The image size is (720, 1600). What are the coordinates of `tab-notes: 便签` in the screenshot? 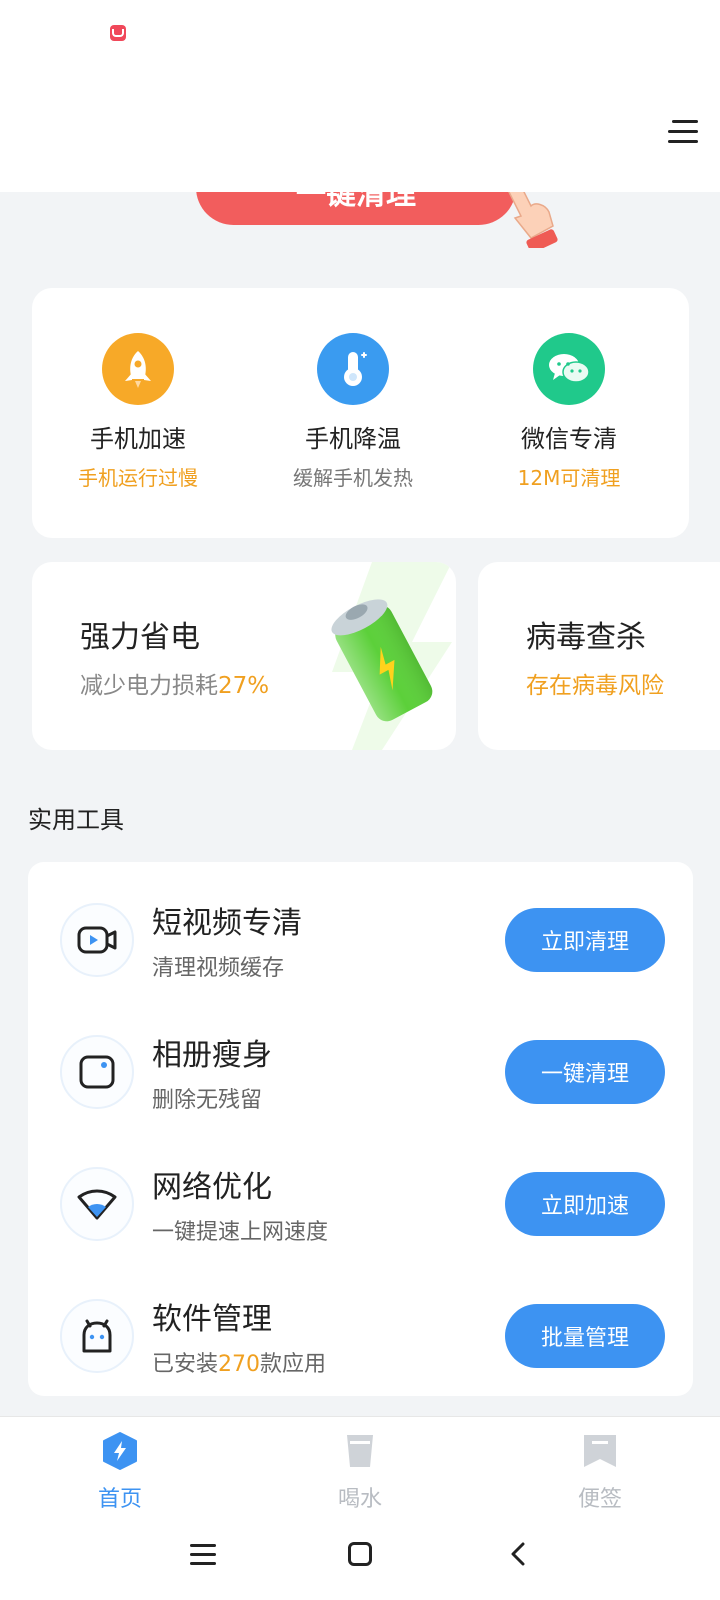 It's located at (600, 1472).